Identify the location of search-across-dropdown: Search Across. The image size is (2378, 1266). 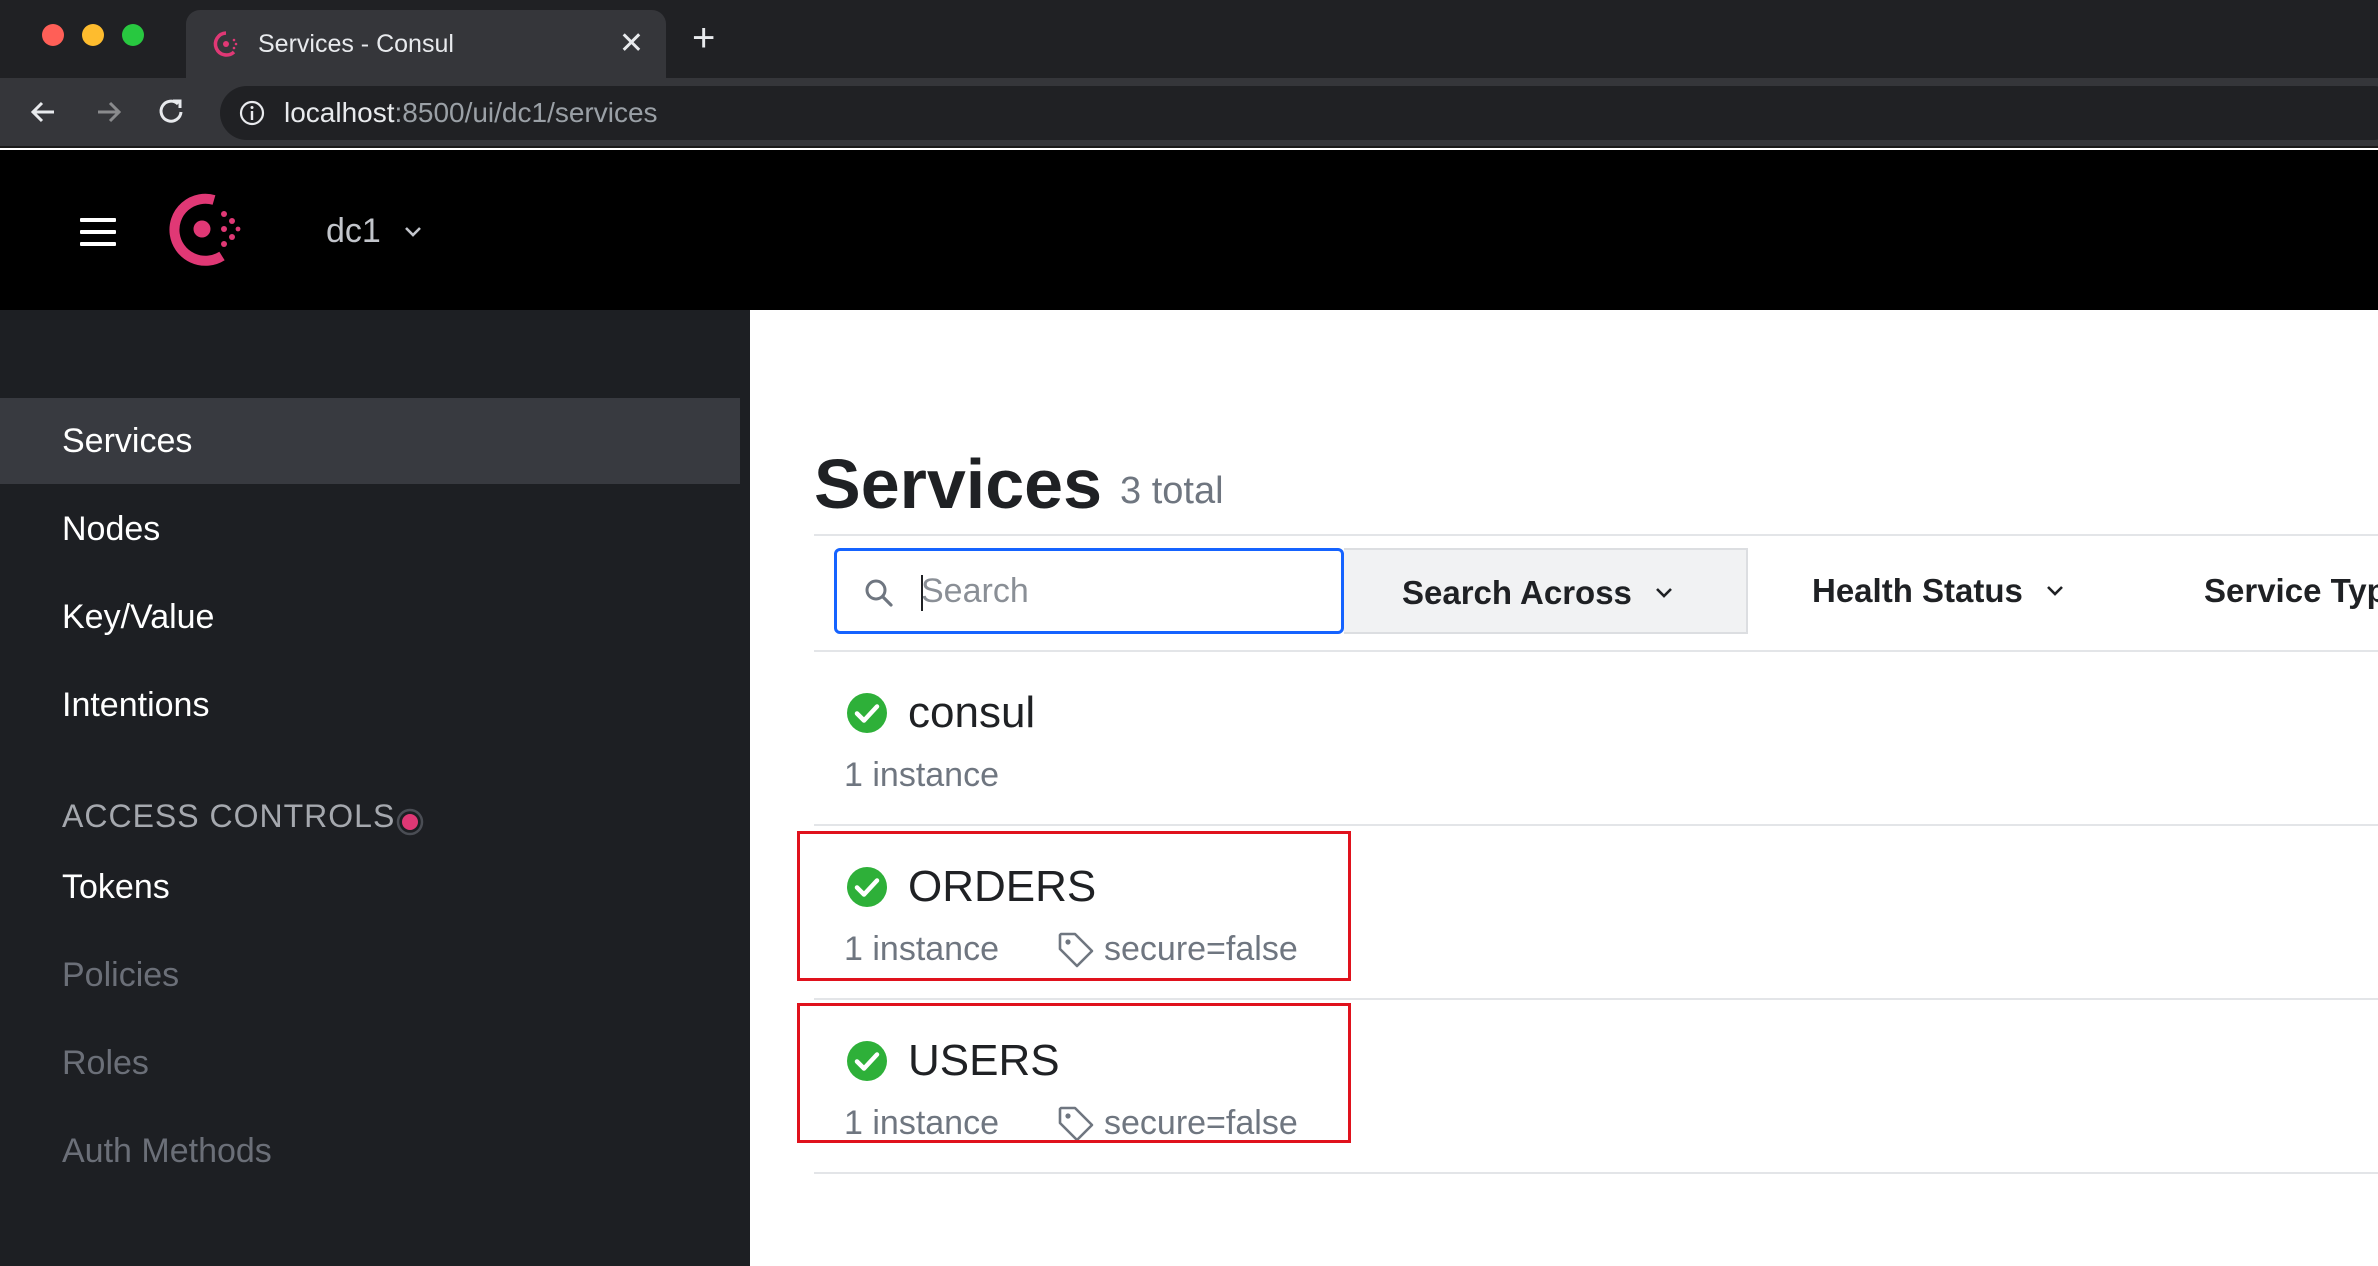
(1546, 591).